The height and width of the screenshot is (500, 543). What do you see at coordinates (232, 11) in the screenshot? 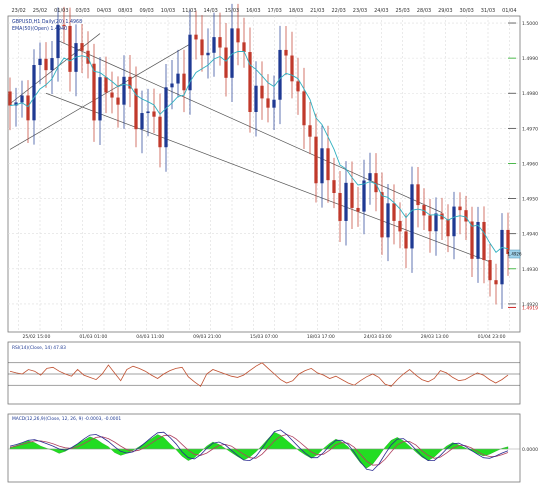
I see `top-date-label: 15/03` at bounding box center [232, 11].